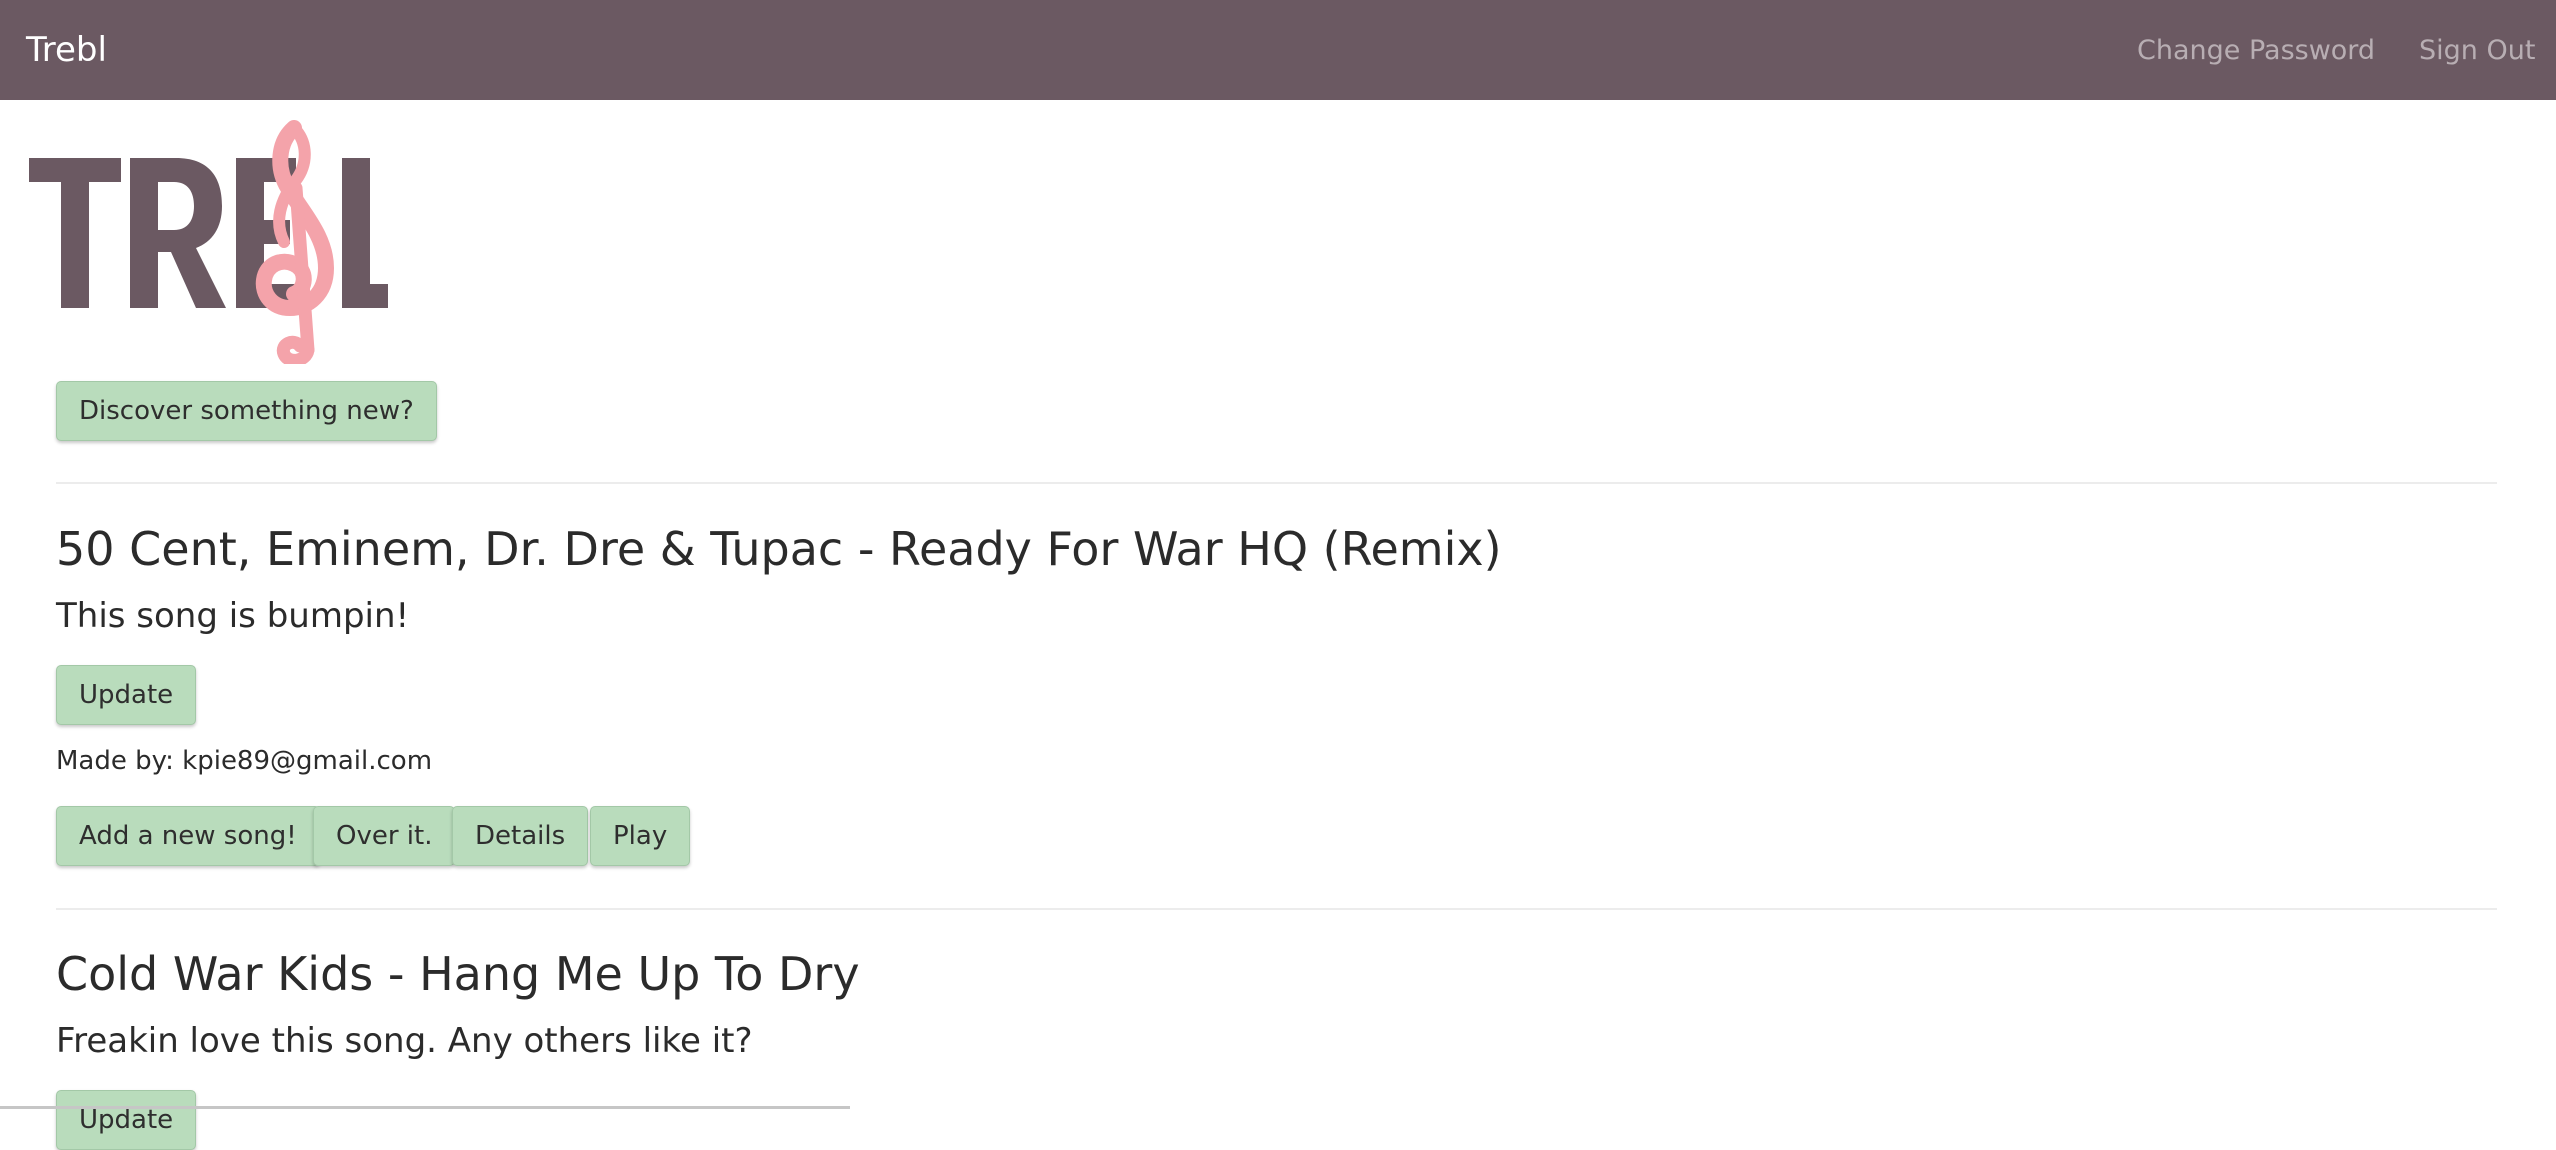  What do you see at coordinates (520, 836) in the screenshot?
I see `details-button: Details` at bounding box center [520, 836].